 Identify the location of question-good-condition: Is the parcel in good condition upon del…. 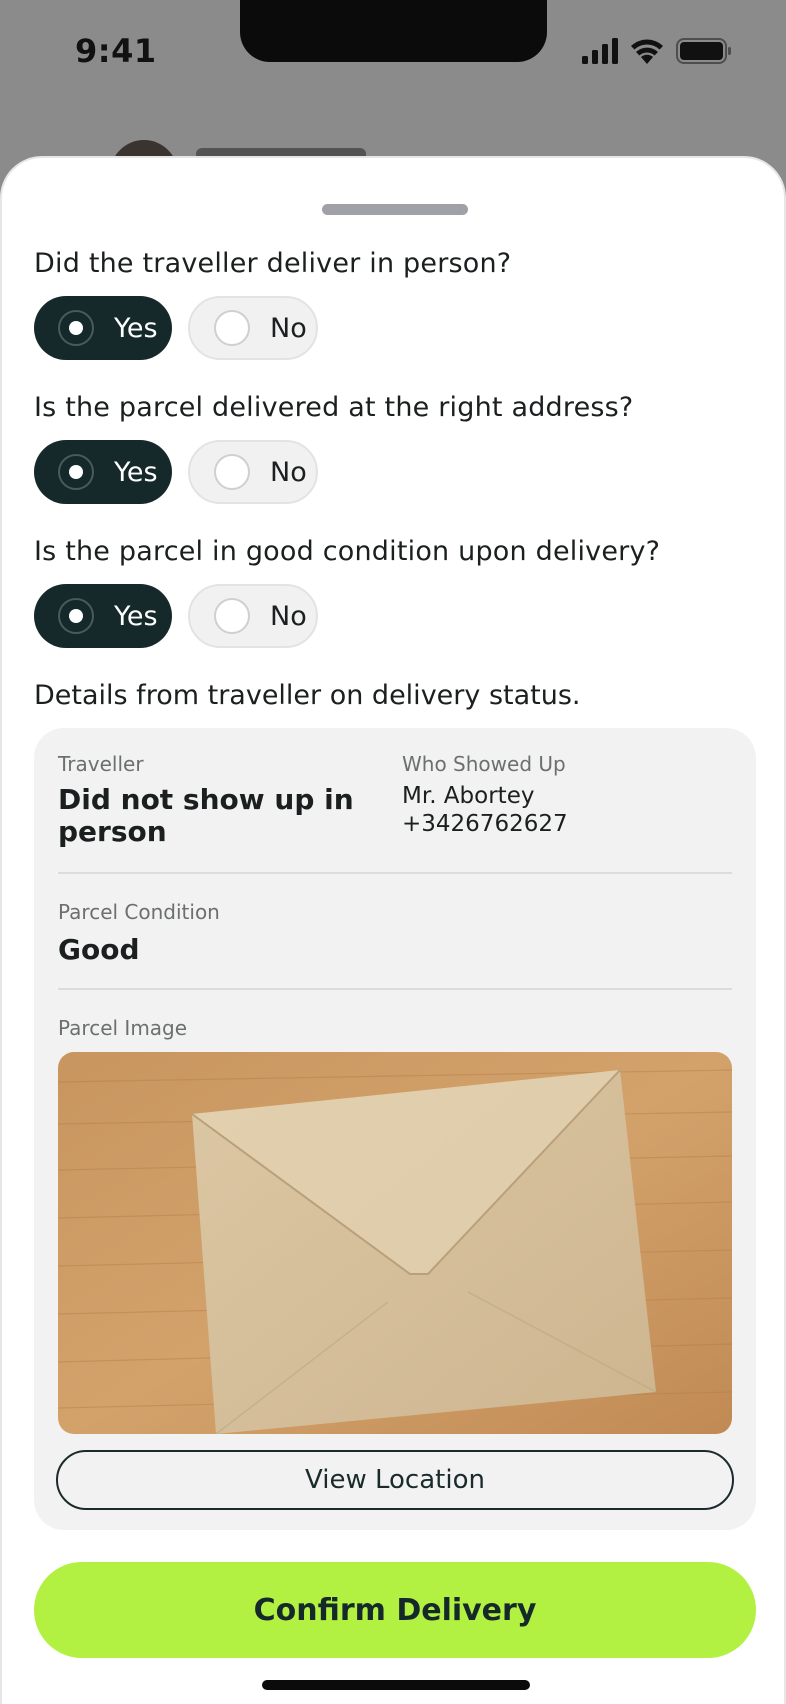
(347, 551).